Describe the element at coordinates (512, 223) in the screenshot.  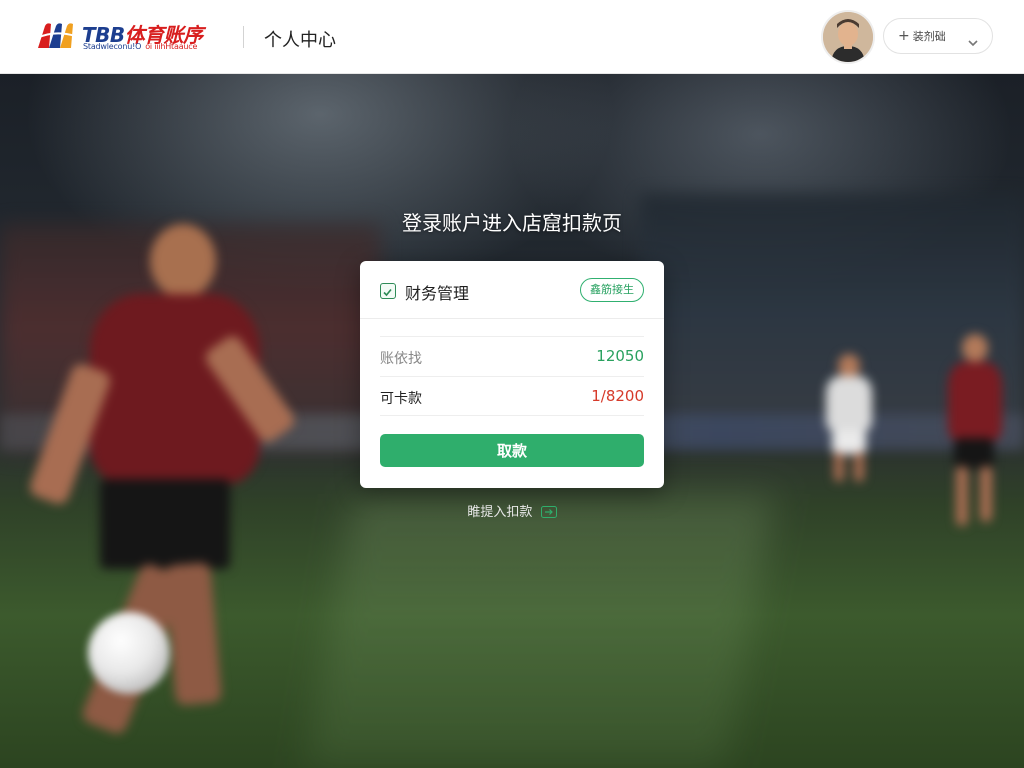
I see `main-heading: 登录账户进入店窟扣款页` at that location.